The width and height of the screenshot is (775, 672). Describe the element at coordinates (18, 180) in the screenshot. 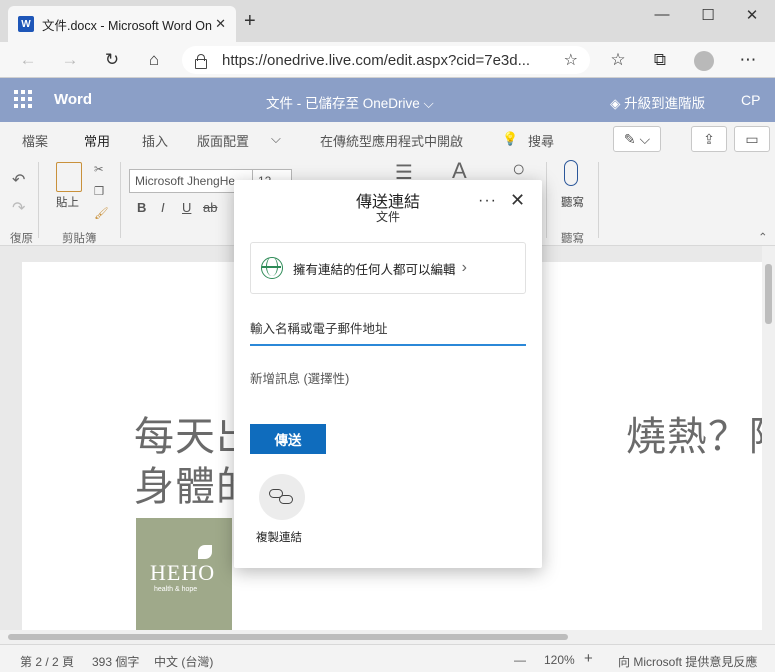

I see `undo-icon: ↶` at that location.